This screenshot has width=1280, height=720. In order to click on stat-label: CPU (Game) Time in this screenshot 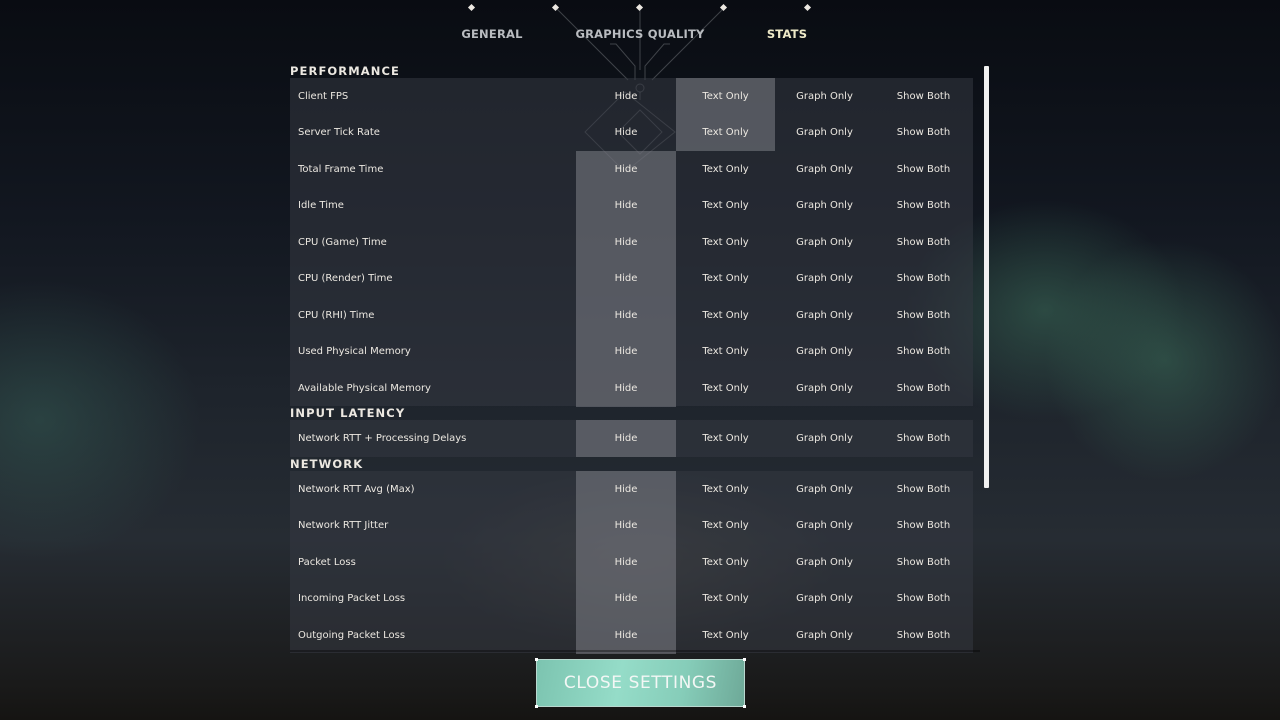, I will do `click(342, 242)`.